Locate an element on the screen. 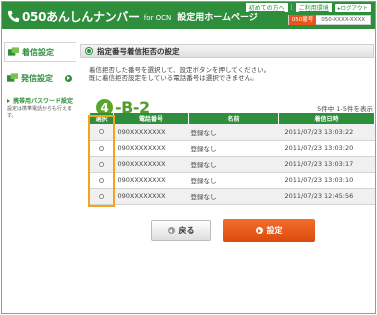  date-cell: 2011/07/23 12:45:56 is located at coordinates (326, 196).